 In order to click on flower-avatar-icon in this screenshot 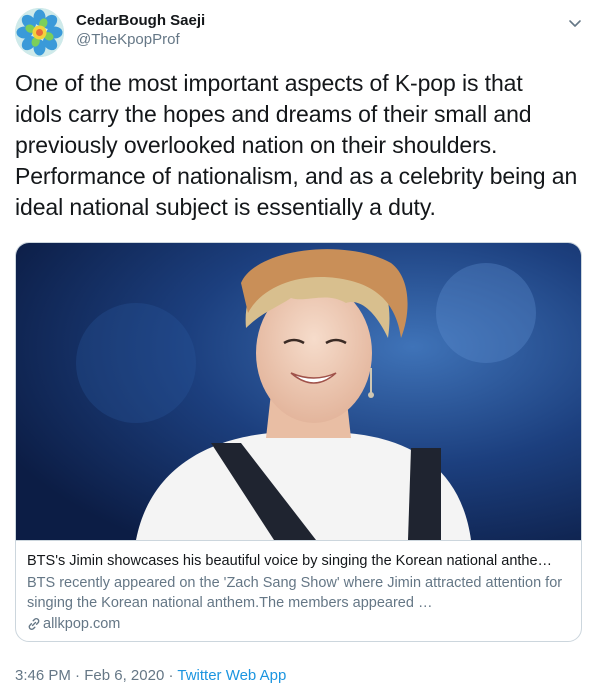, I will do `click(39, 32)`.